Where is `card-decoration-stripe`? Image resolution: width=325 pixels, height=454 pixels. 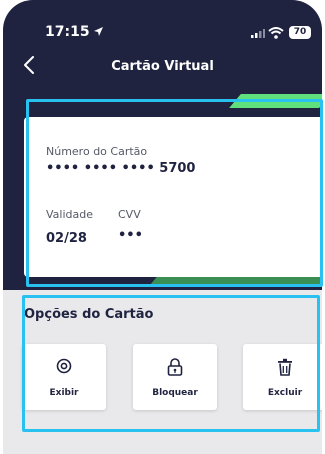
card-decoration-stripe is located at coordinates (275, 101).